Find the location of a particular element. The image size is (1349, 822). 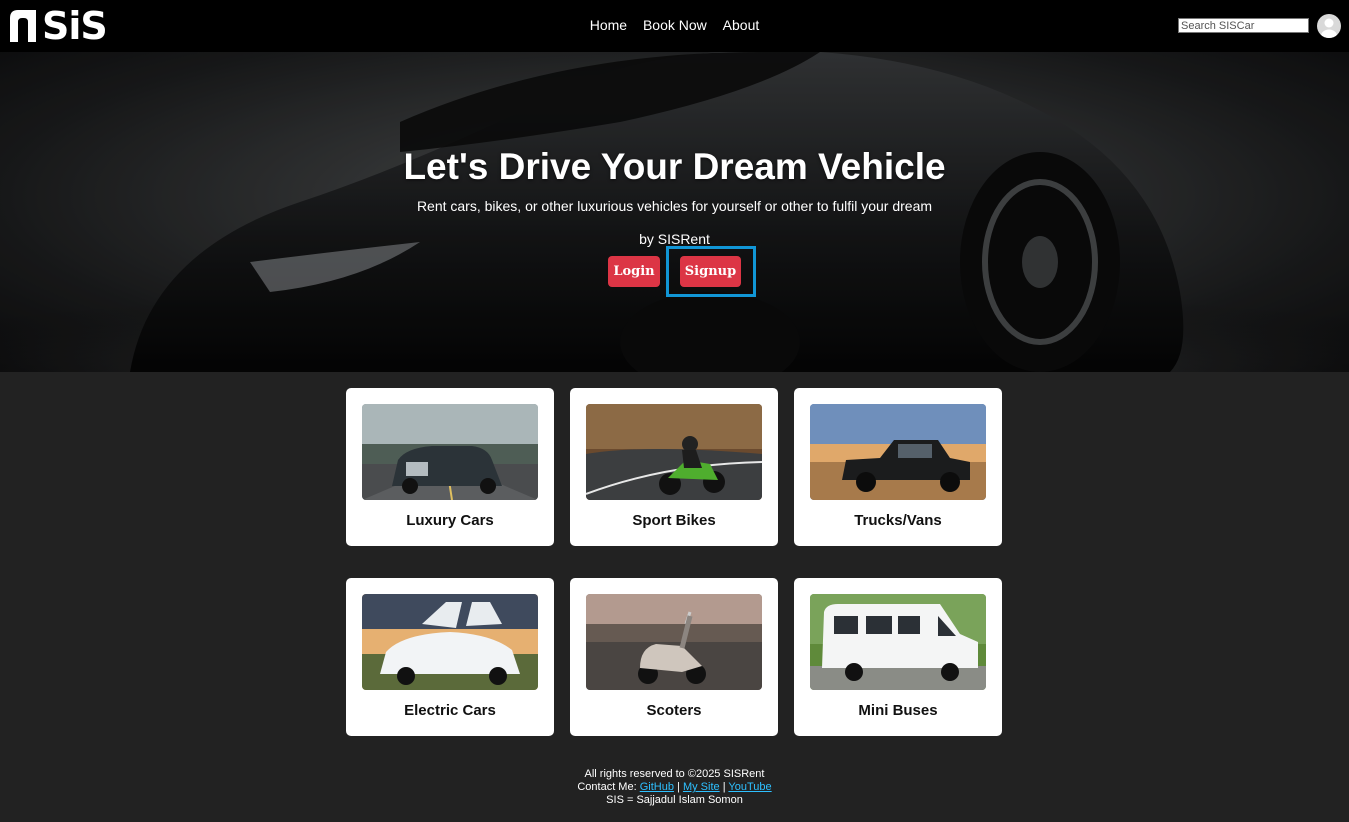

category-card-mini-buses: Mini Buses is located at coordinates (898, 657).